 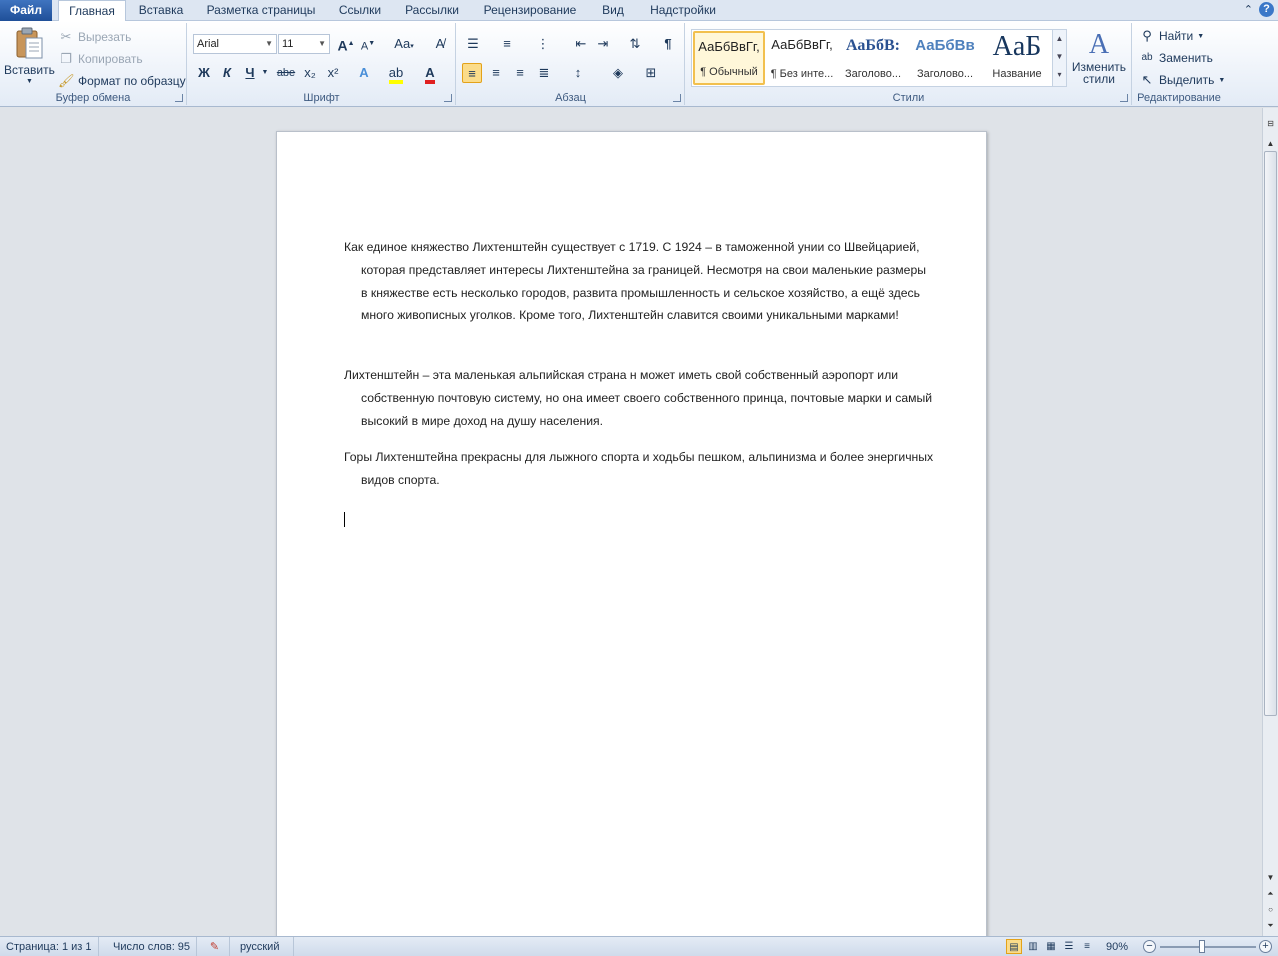 What do you see at coordinates (1270, 909) in the screenshot?
I see `browse-object-icon: ○` at bounding box center [1270, 909].